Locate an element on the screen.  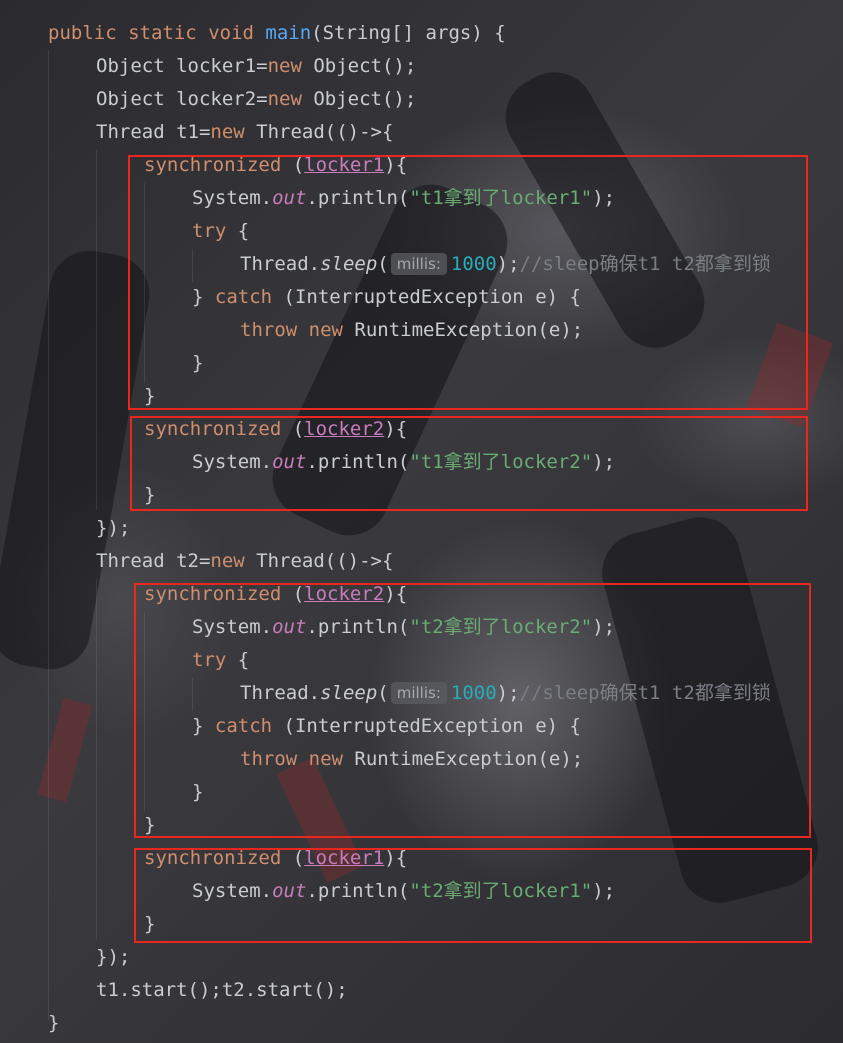
code-line-t2-decl: Thread t2=new Thread(()->{ is located at coordinates (244, 561).